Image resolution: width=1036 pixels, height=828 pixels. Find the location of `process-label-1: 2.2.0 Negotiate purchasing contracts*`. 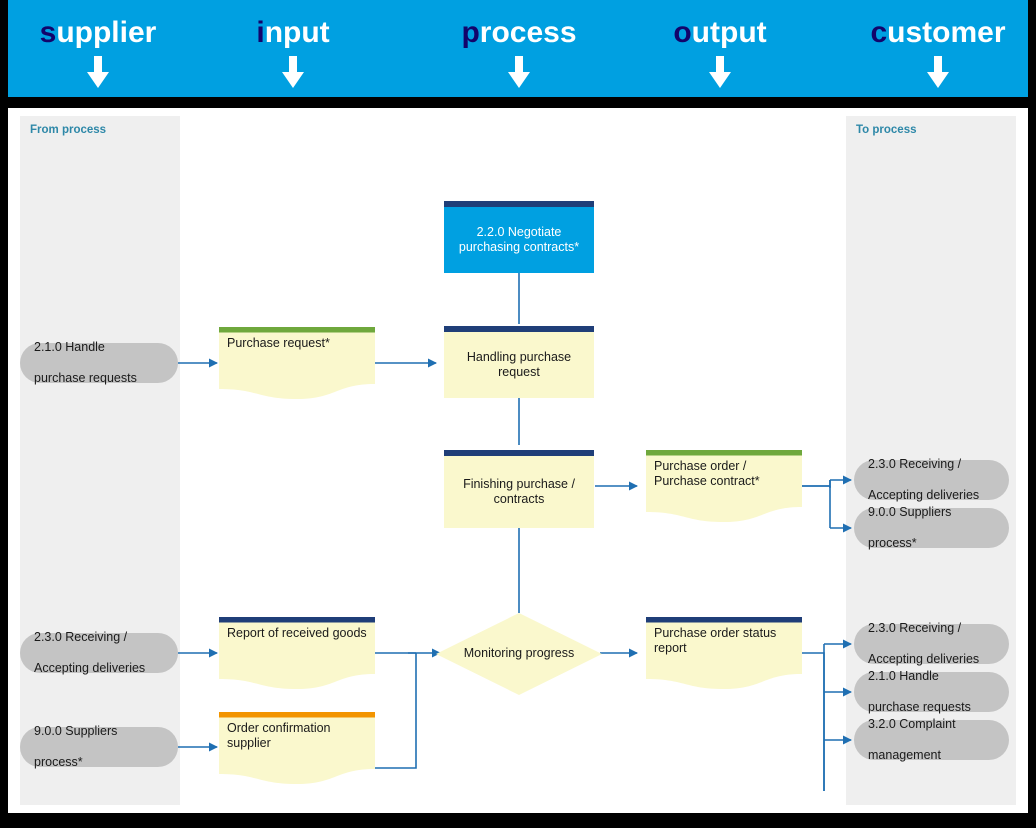

process-label-1: 2.2.0 Negotiate purchasing contracts* is located at coordinates (519, 240).